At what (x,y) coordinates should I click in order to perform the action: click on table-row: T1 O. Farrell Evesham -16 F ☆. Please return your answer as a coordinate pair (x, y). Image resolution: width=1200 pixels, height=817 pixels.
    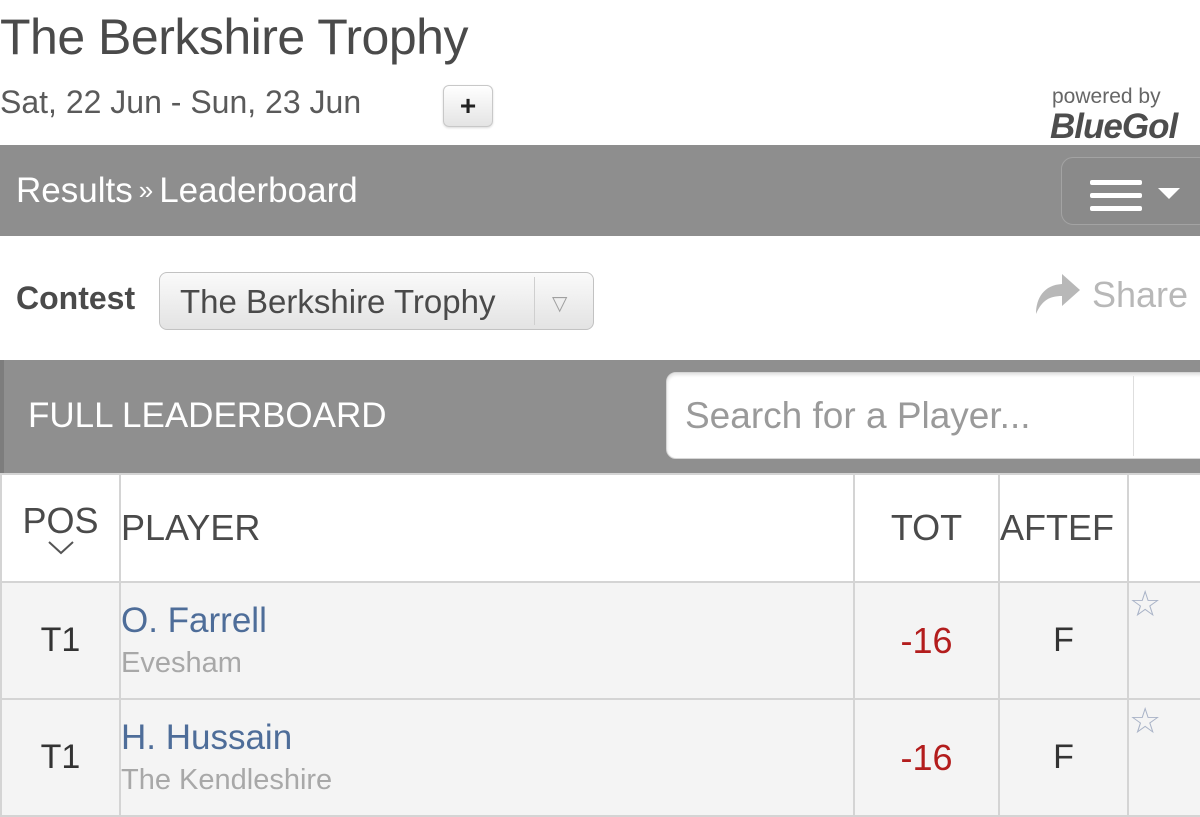
    Looking at the image, I should click on (600, 640).